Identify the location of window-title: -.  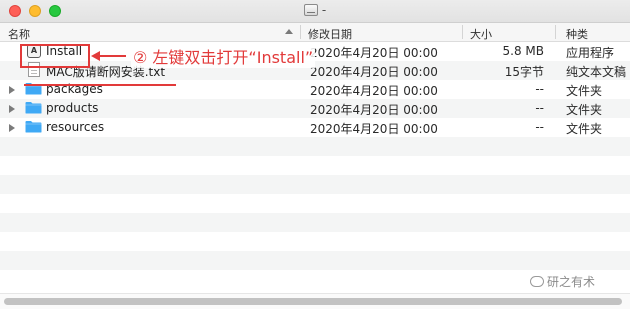
(315, 10).